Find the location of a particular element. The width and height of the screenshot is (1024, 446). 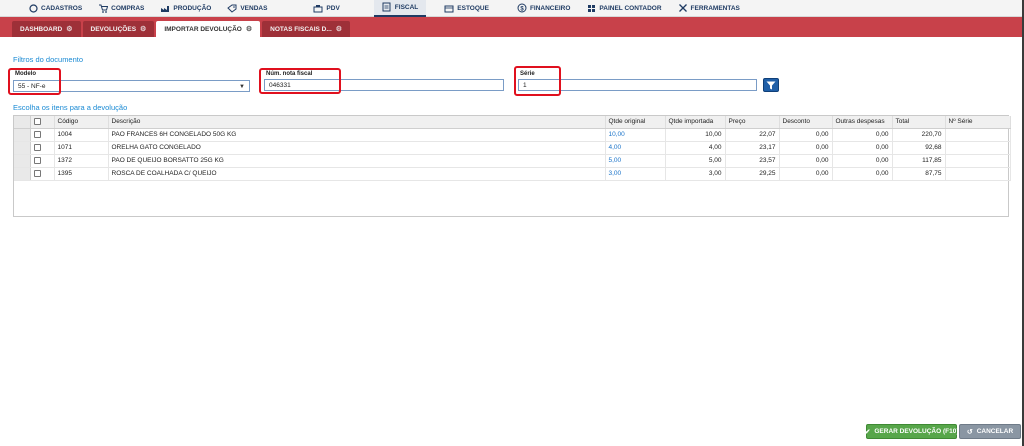

tools-icon is located at coordinates (683, 8).